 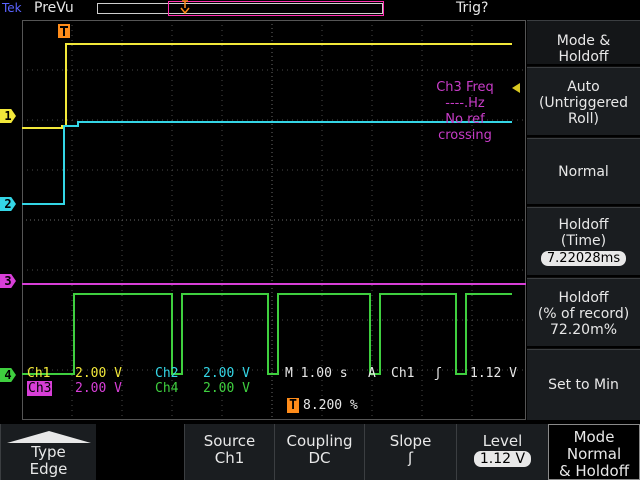 I want to click on ch3-scale-value: 2.00 V, so click(x=98, y=388).